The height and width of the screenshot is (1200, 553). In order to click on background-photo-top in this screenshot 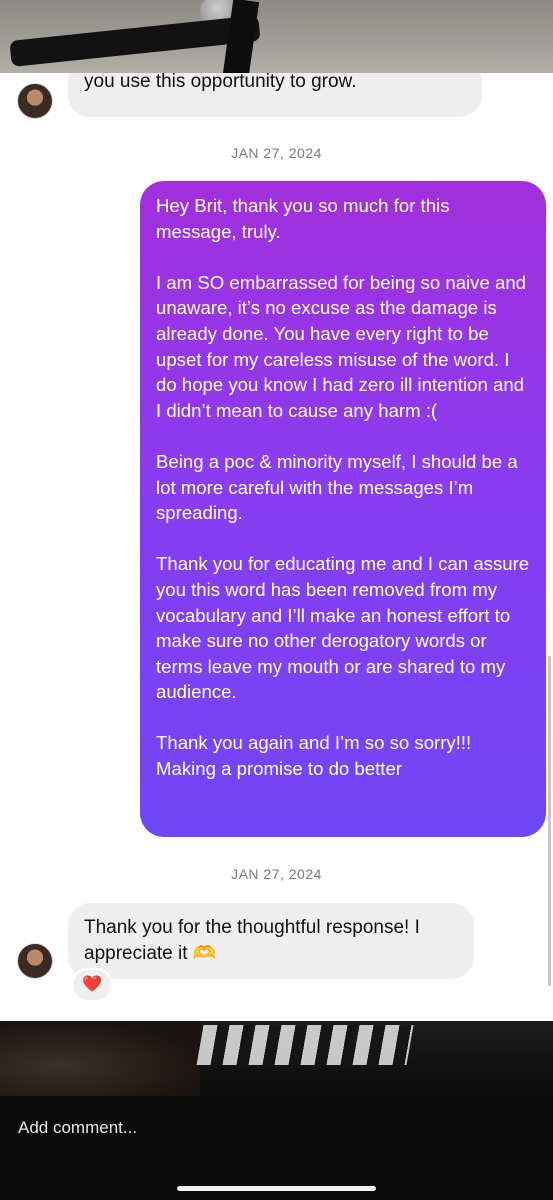, I will do `click(276, 38)`.